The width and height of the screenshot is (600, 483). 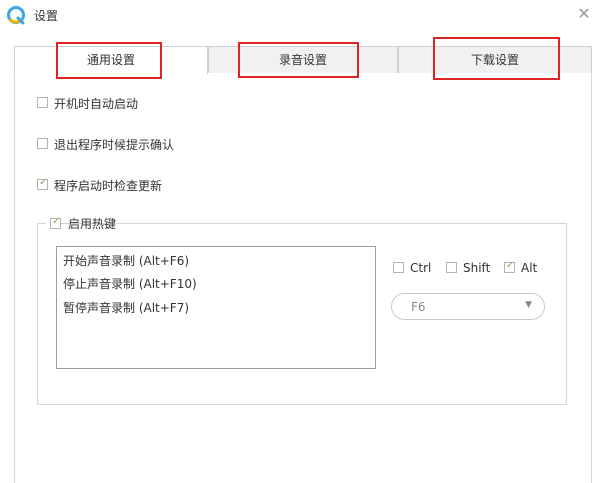 I want to click on tab-bar: 通用设置 录音设置 下载设置, so click(x=303, y=60).